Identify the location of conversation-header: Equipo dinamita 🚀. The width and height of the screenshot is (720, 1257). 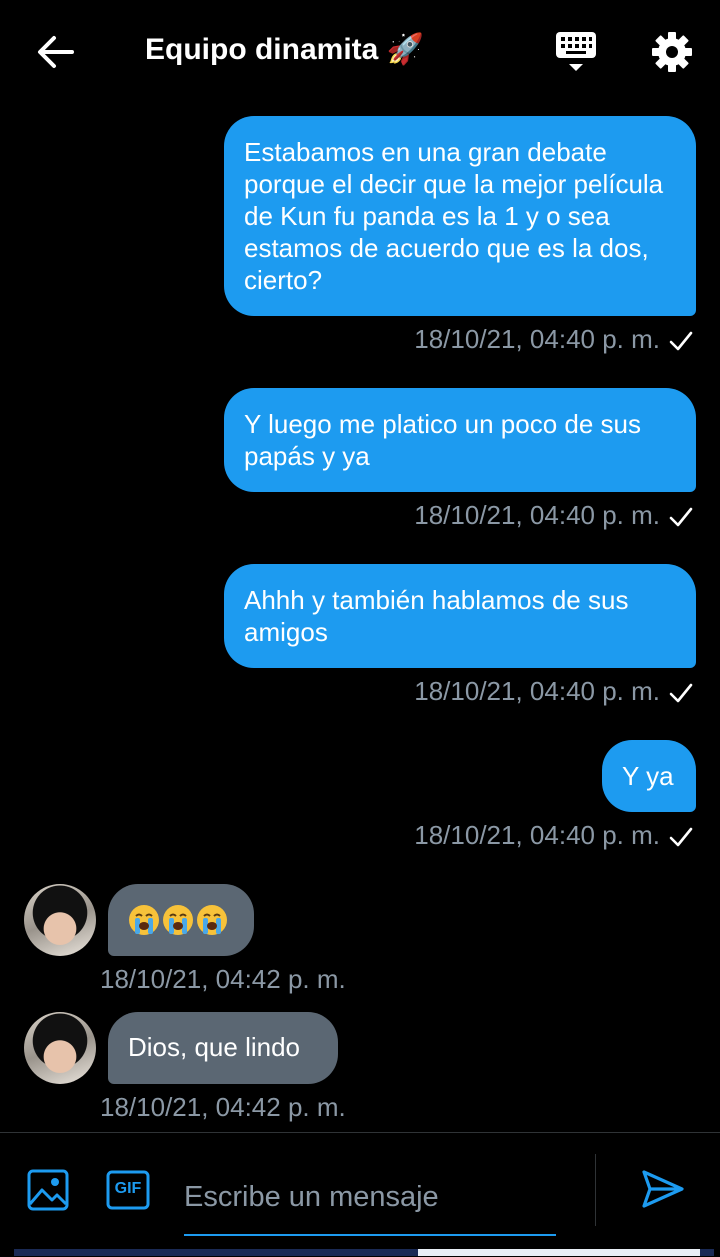
(360, 52).